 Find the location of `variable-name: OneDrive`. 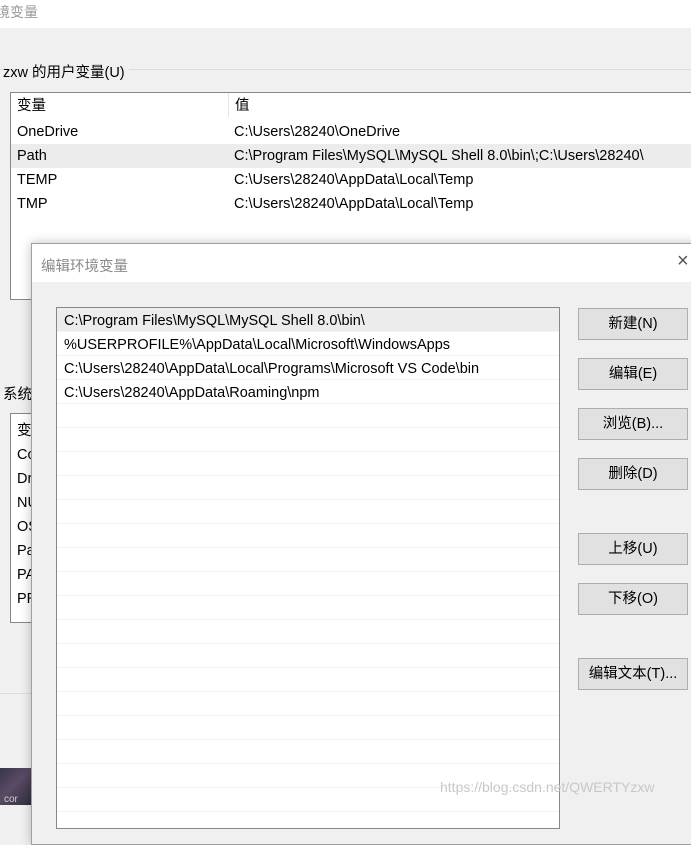

variable-name: OneDrive is located at coordinates (48, 132).